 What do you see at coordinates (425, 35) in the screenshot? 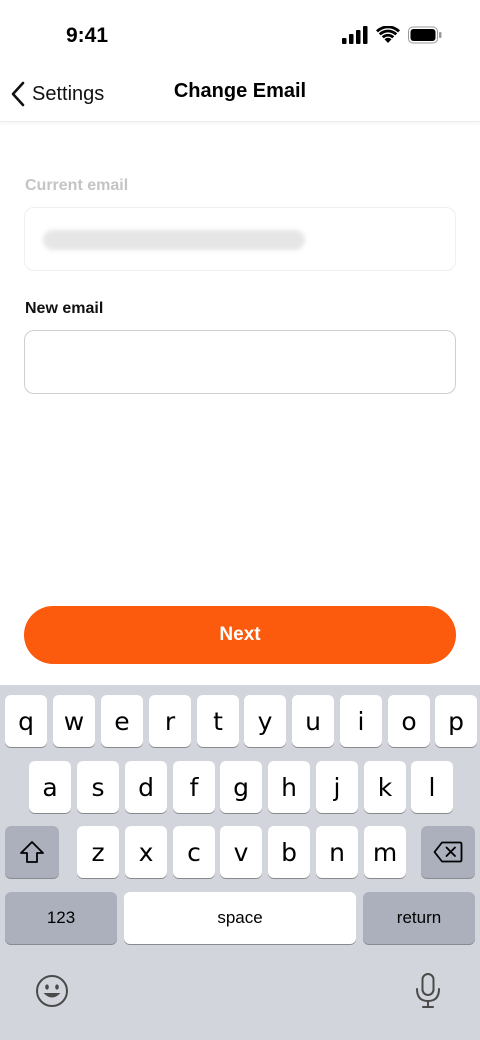
I see `battery-icon` at bounding box center [425, 35].